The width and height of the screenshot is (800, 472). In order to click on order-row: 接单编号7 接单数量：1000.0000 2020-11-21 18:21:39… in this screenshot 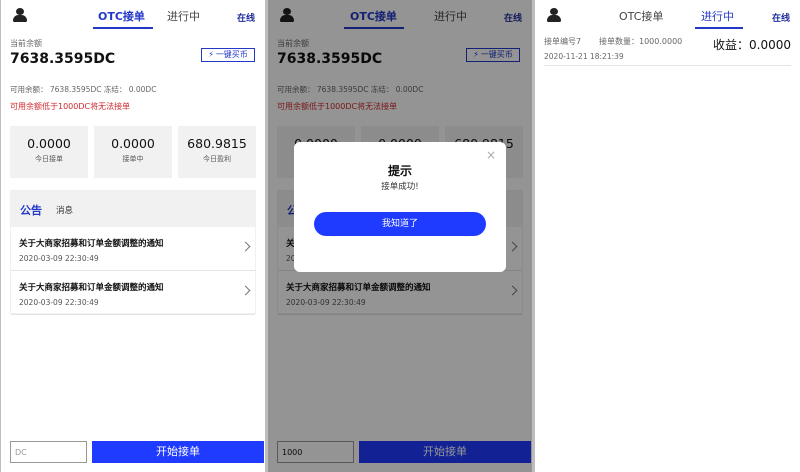, I will do `click(667, 48)`.